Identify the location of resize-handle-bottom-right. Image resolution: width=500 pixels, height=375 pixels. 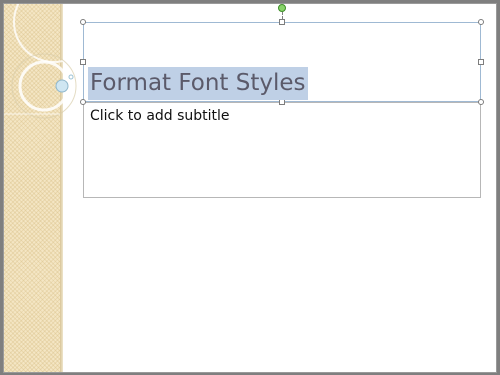
(481, 102).